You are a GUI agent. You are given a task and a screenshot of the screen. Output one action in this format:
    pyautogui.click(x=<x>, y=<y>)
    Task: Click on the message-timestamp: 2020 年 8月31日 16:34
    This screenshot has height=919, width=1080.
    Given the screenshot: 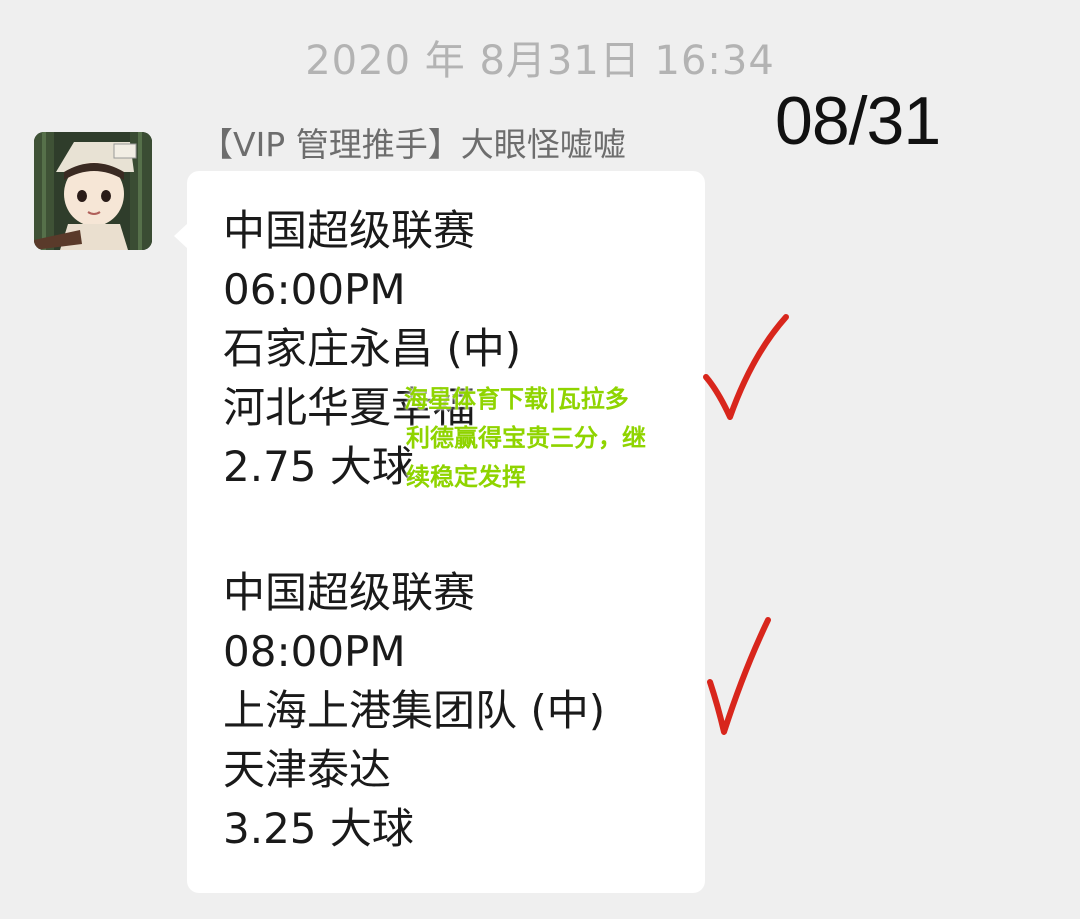 What is the action you would take?
    pyautogui.click(x=540, y=61)
    